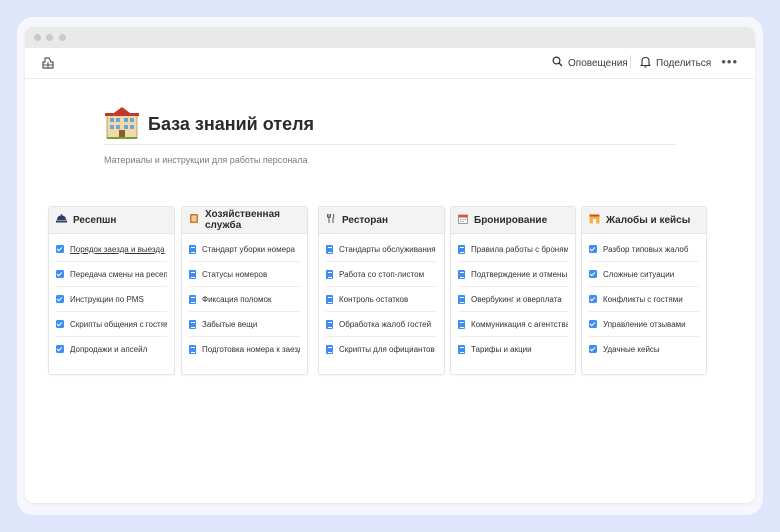 The image size is (780, 532). Describe the element at coordinates (390, 144) in the screenshot. I see `title-divider` at that location.